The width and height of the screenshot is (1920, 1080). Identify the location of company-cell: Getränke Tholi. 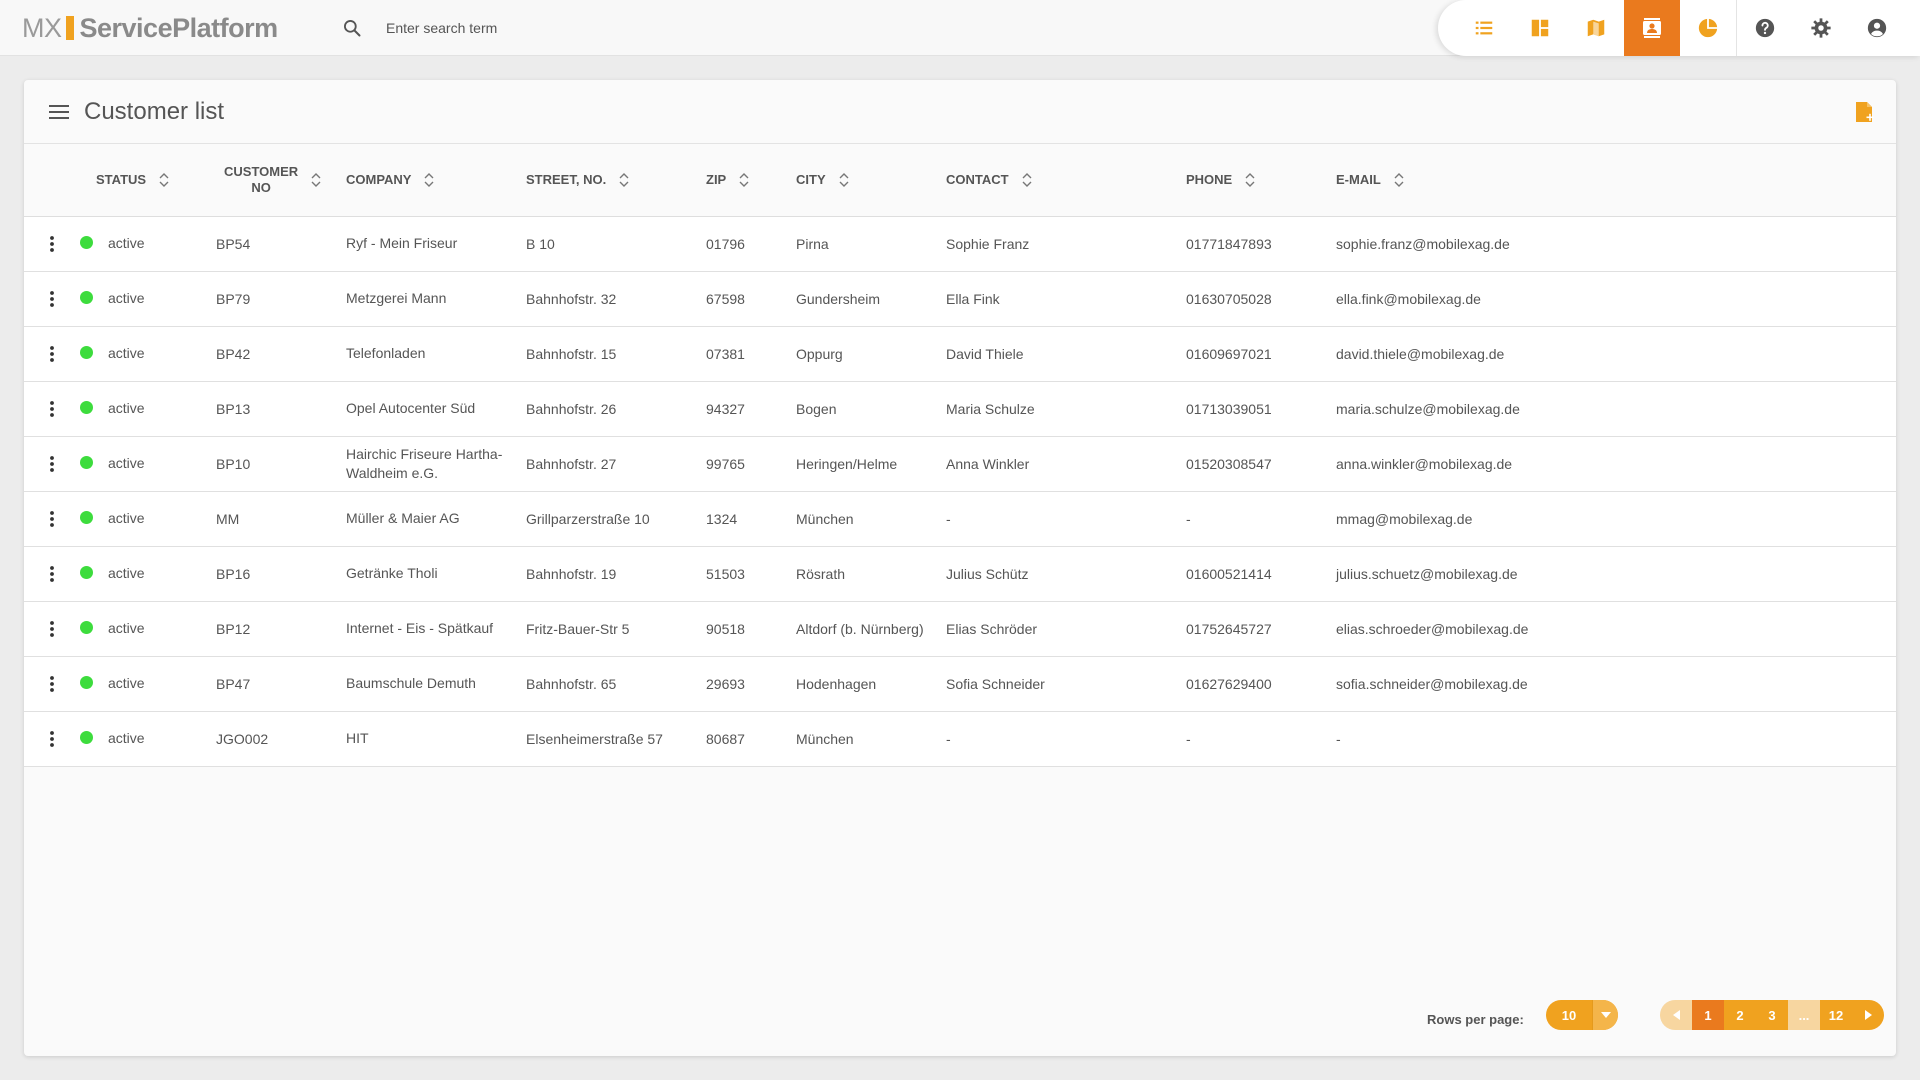
(392, 573).